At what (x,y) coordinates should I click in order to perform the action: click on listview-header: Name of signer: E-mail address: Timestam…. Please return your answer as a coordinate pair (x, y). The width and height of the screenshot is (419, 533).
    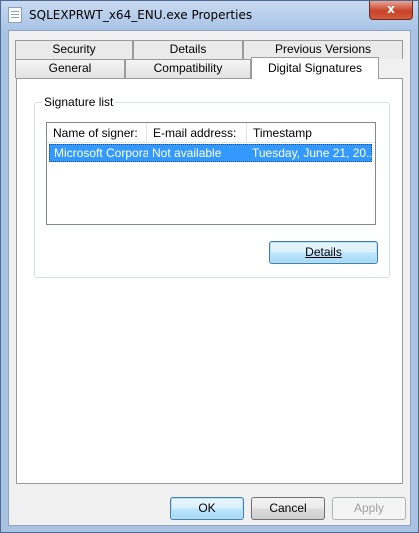
    Looking at the image, I should click on (211, 133).